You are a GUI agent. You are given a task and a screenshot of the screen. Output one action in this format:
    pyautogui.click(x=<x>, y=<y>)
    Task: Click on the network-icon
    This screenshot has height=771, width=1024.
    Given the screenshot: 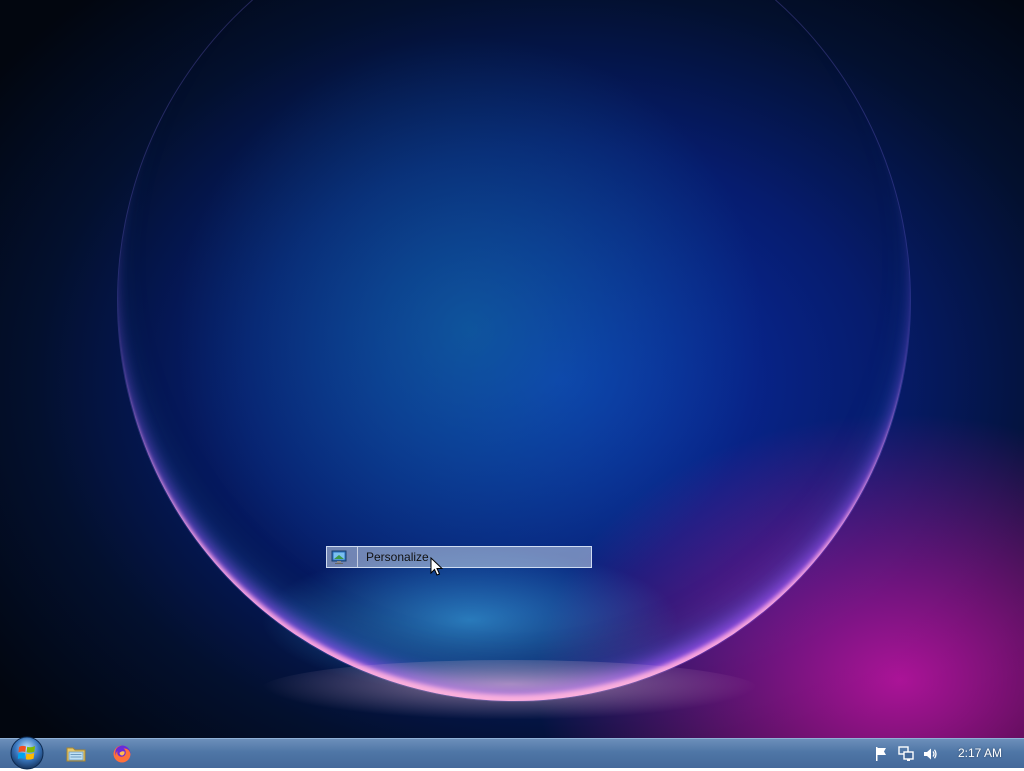 What is the action you would take?
    pyautogui.click(x=906, y=754)
    